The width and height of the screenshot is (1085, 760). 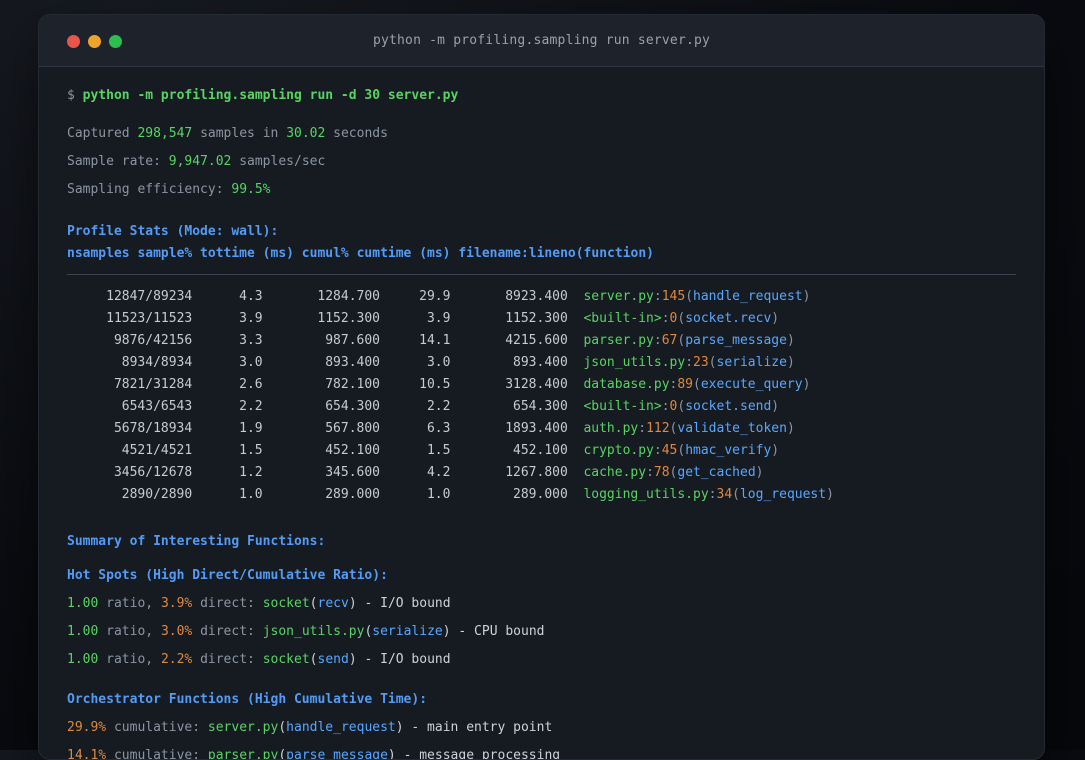 What do you see at coordinates (176, 659) in the screenshot?
I see `direct-pct-value: 2.2%` at bounding box center [176, 659].